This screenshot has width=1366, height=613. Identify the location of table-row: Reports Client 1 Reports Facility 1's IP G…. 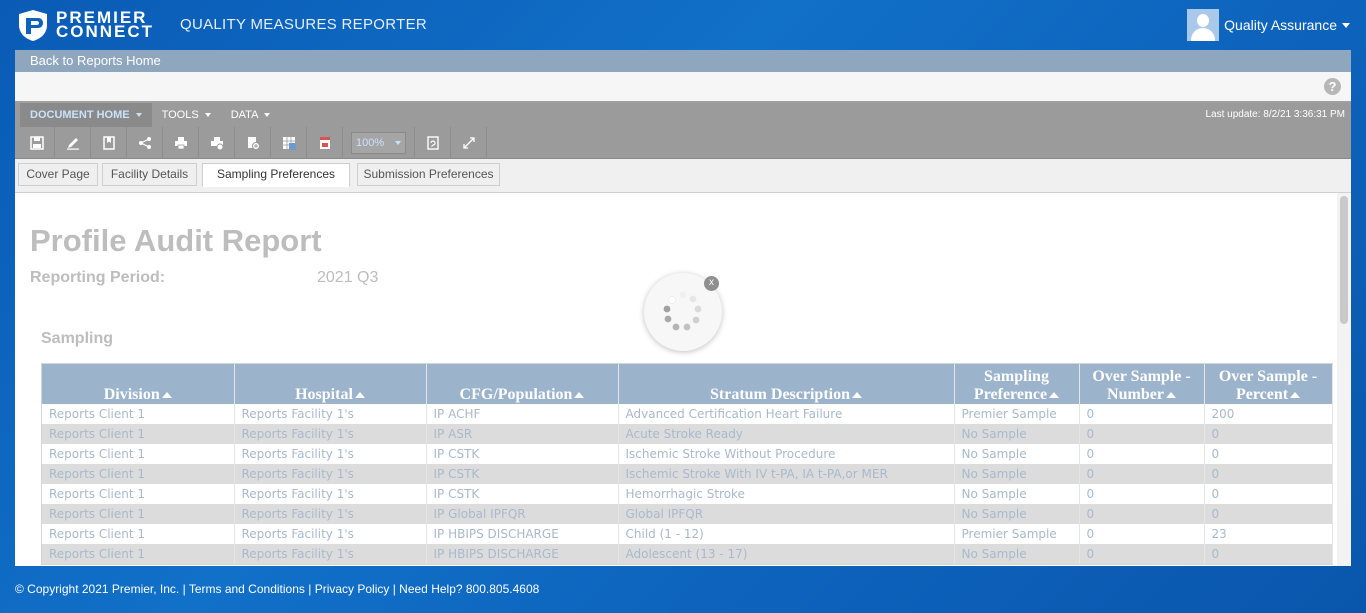
(687, 514).